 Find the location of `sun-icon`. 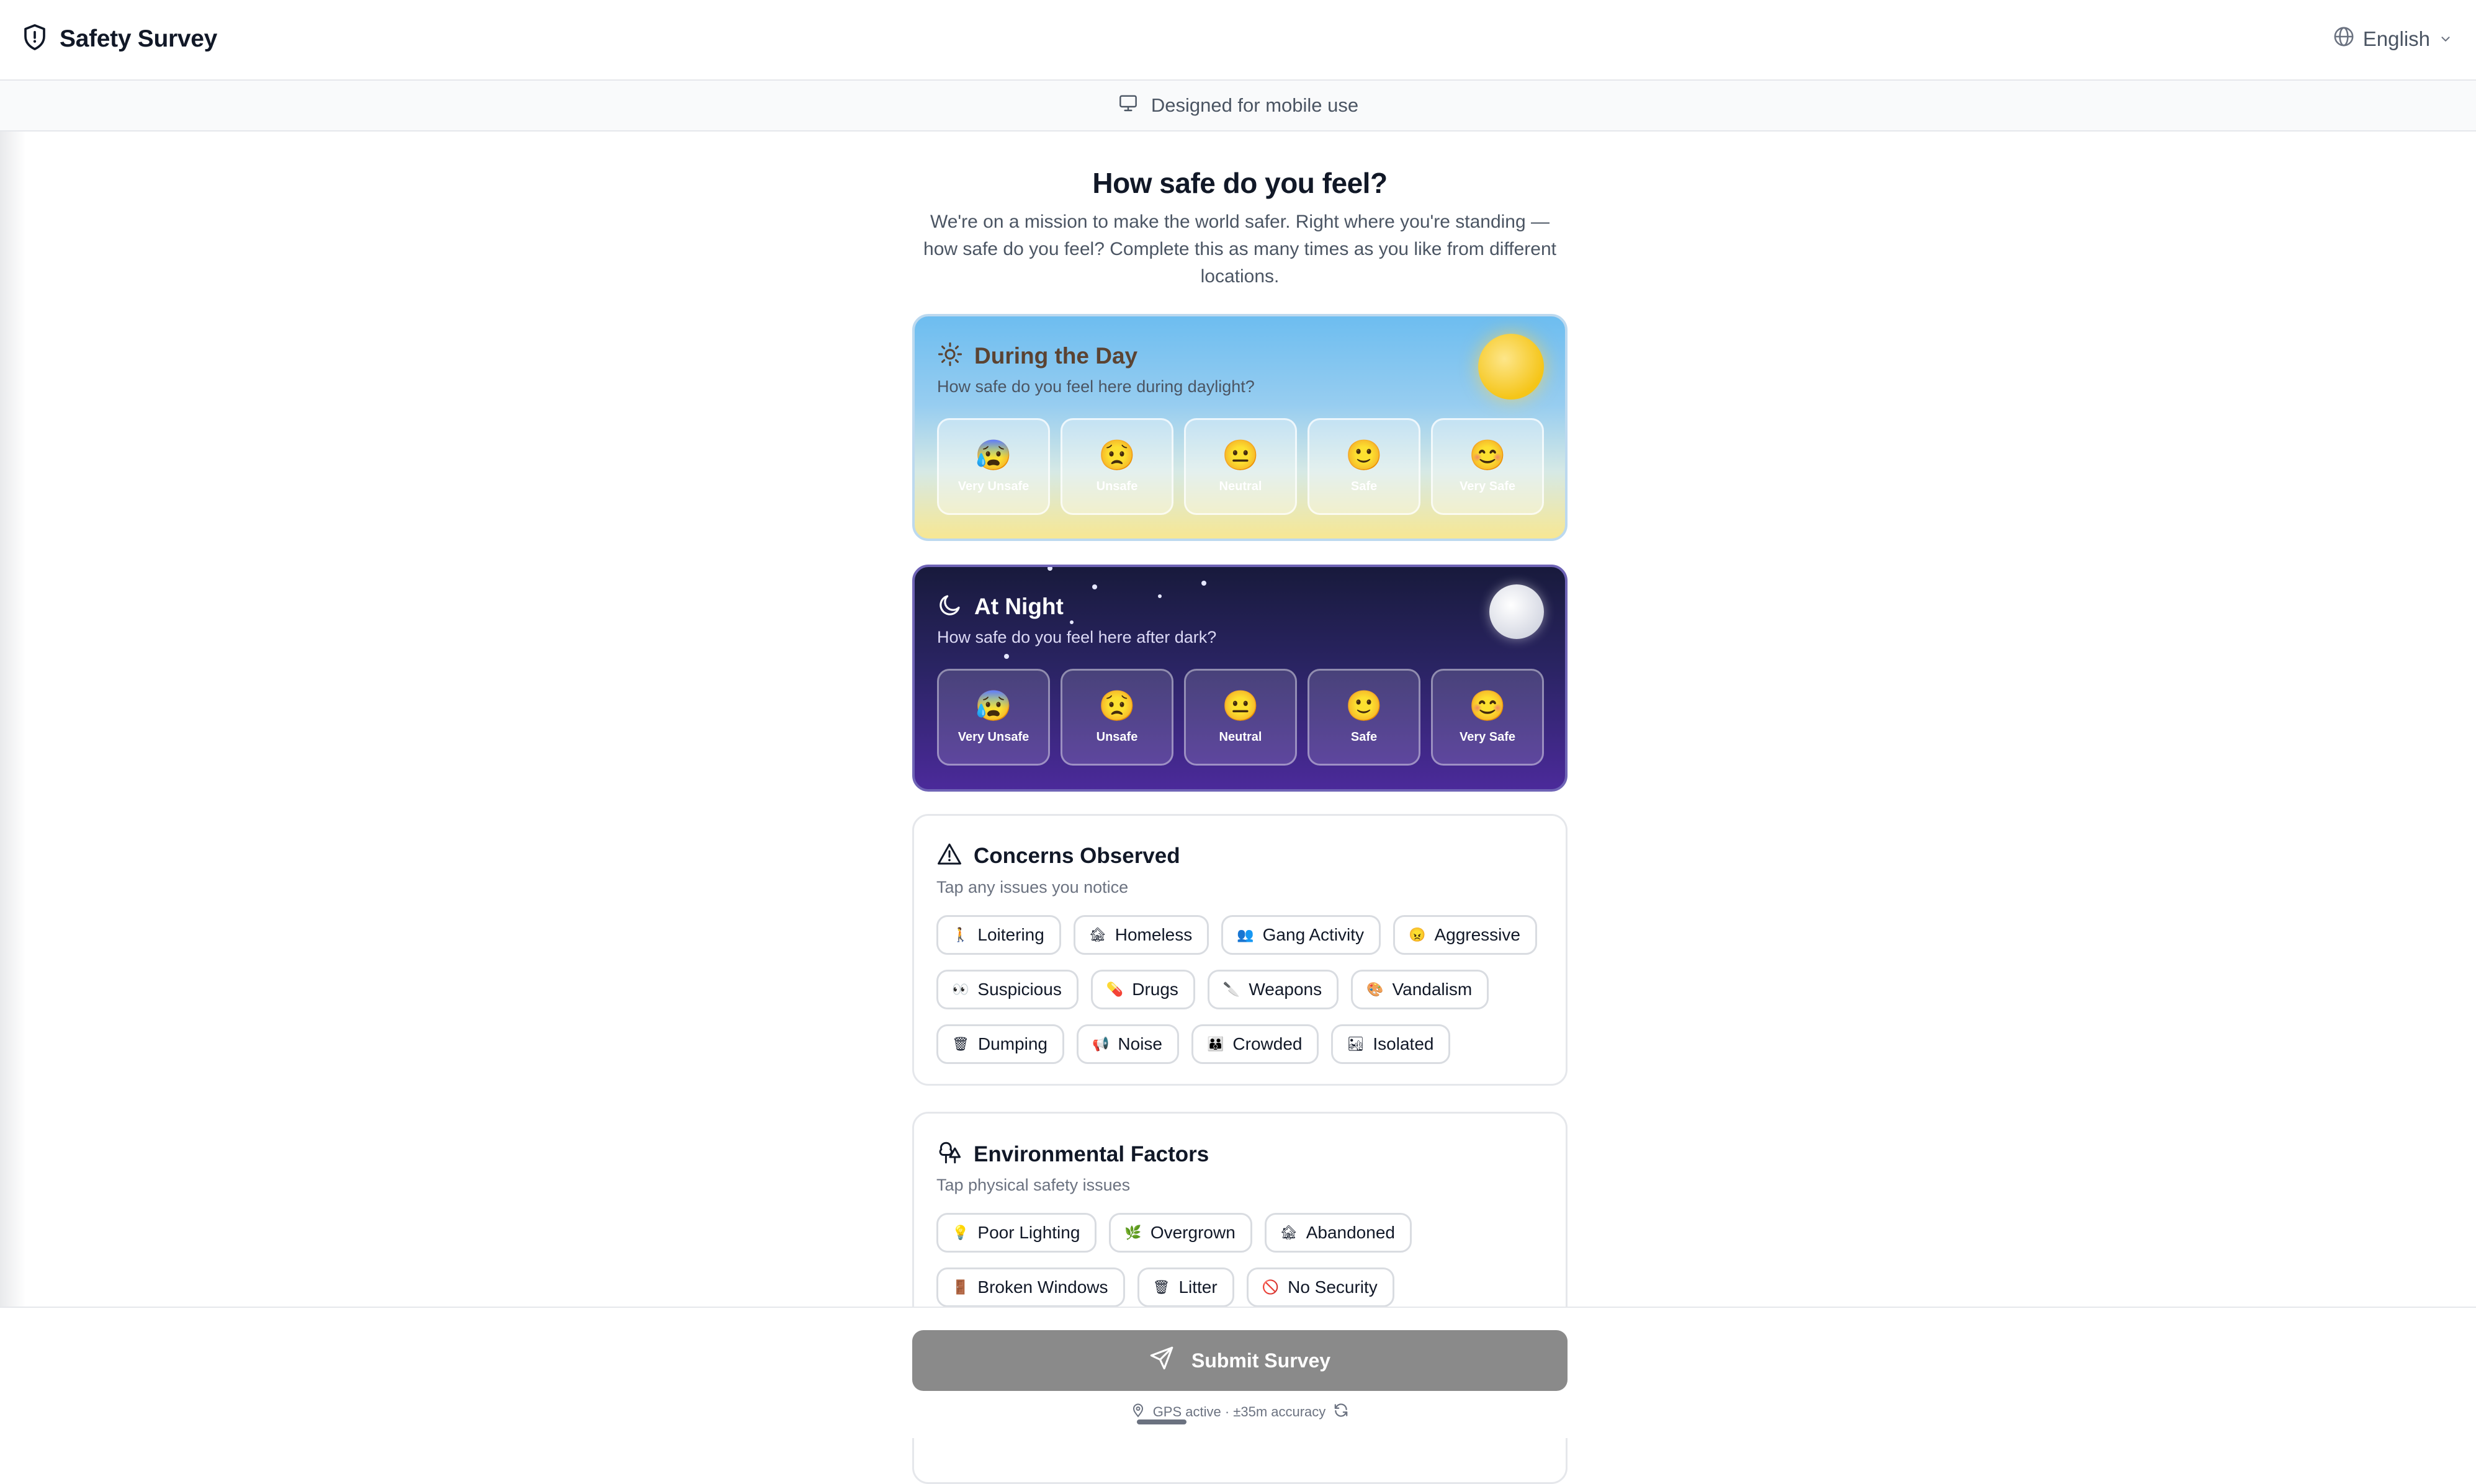

sun-icon is located at coordinates (950, 355).